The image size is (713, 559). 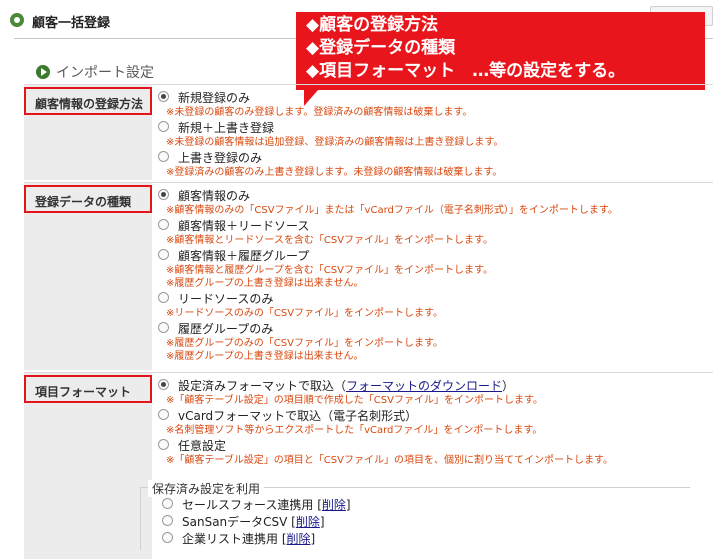 I want to click on option-label: 設定済みフォーマットで取込（フォーマットのダウンロード）, so click(x=346, y=385).